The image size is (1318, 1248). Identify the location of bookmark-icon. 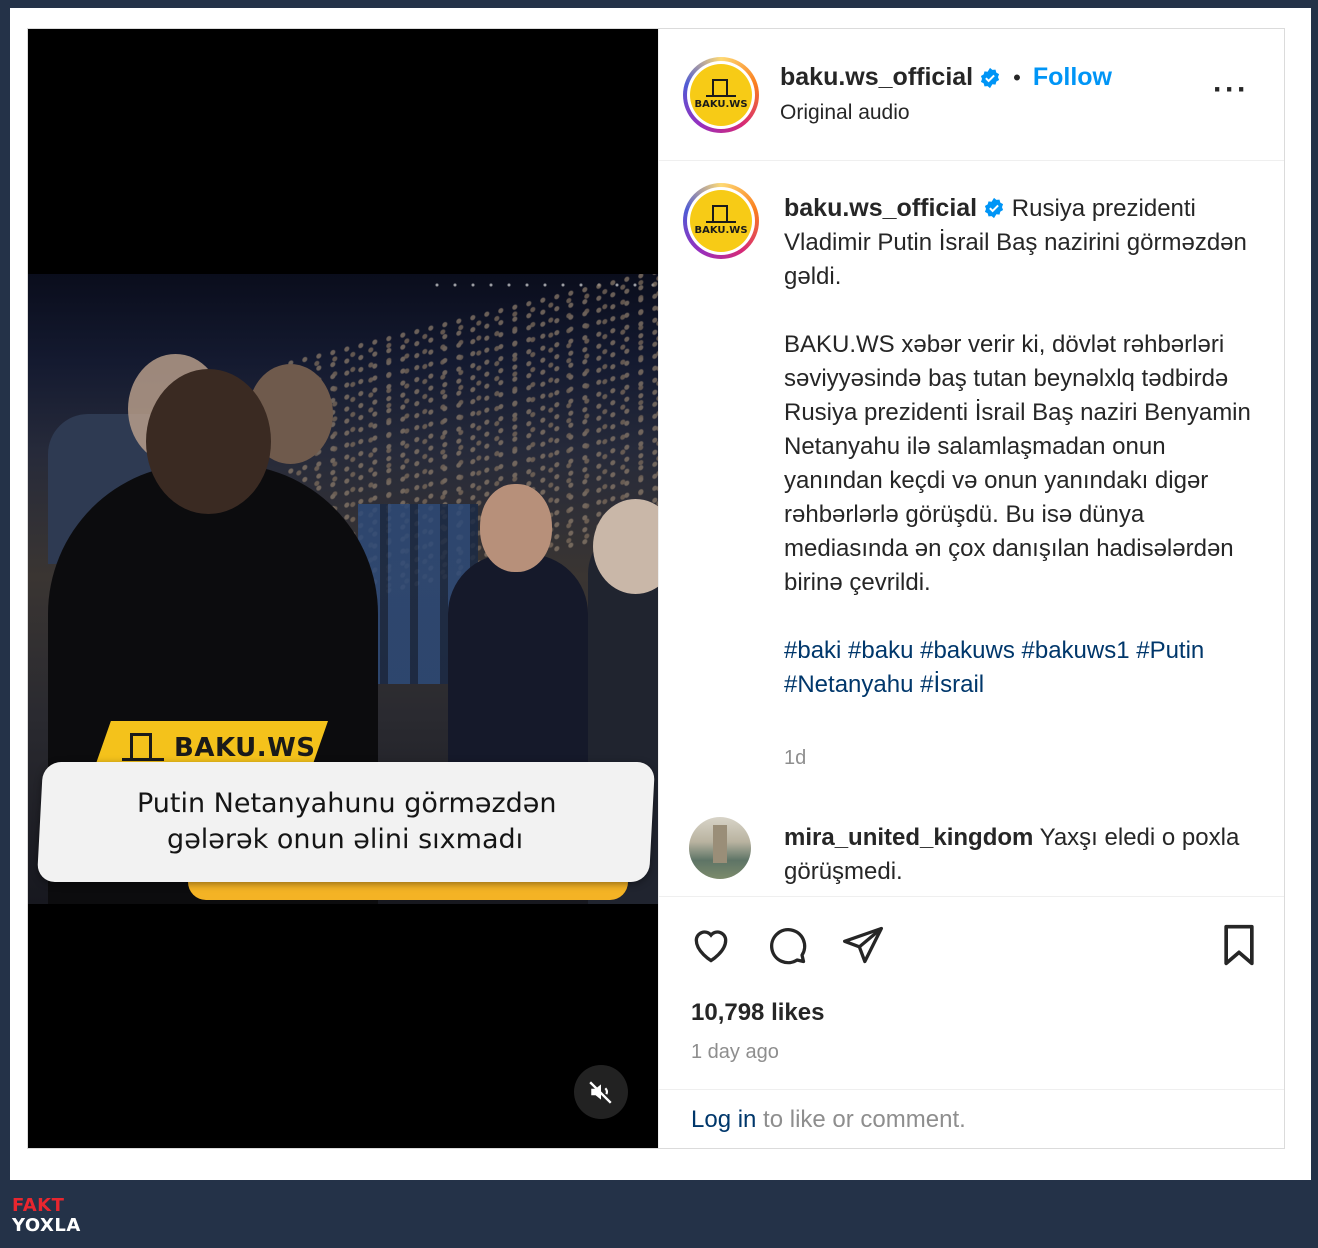
(1239, 945).